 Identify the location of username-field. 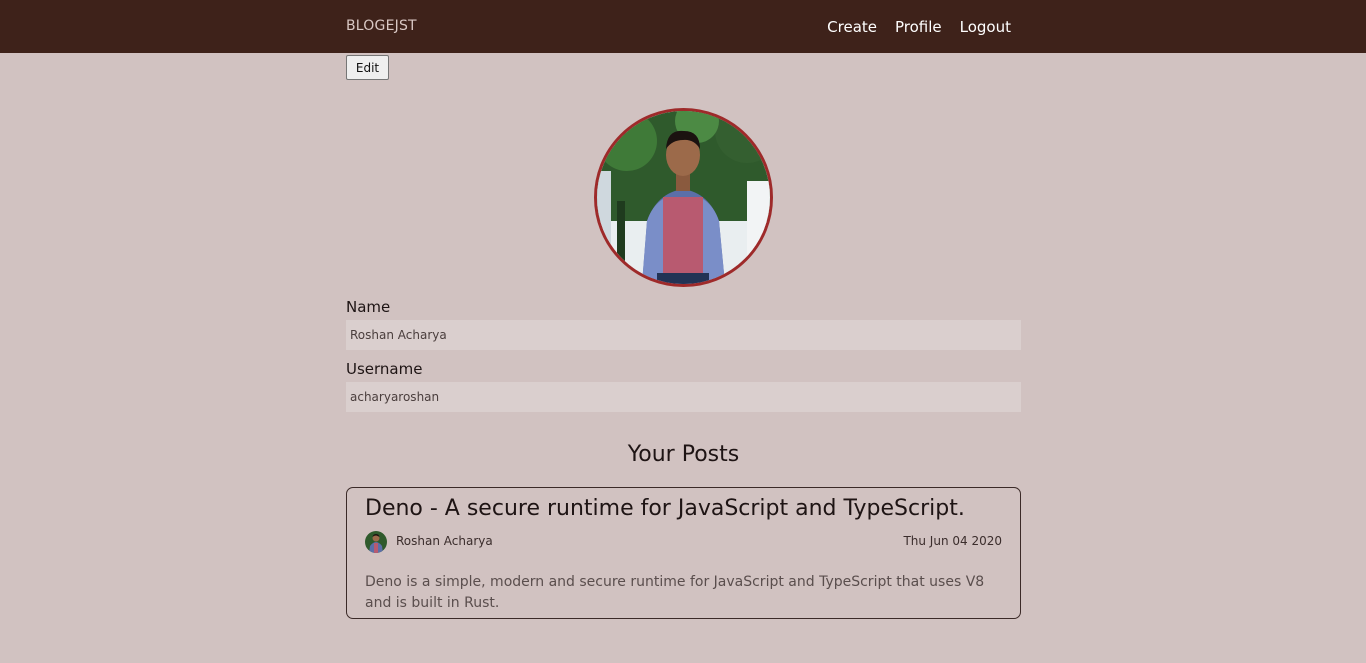
(683, 397).